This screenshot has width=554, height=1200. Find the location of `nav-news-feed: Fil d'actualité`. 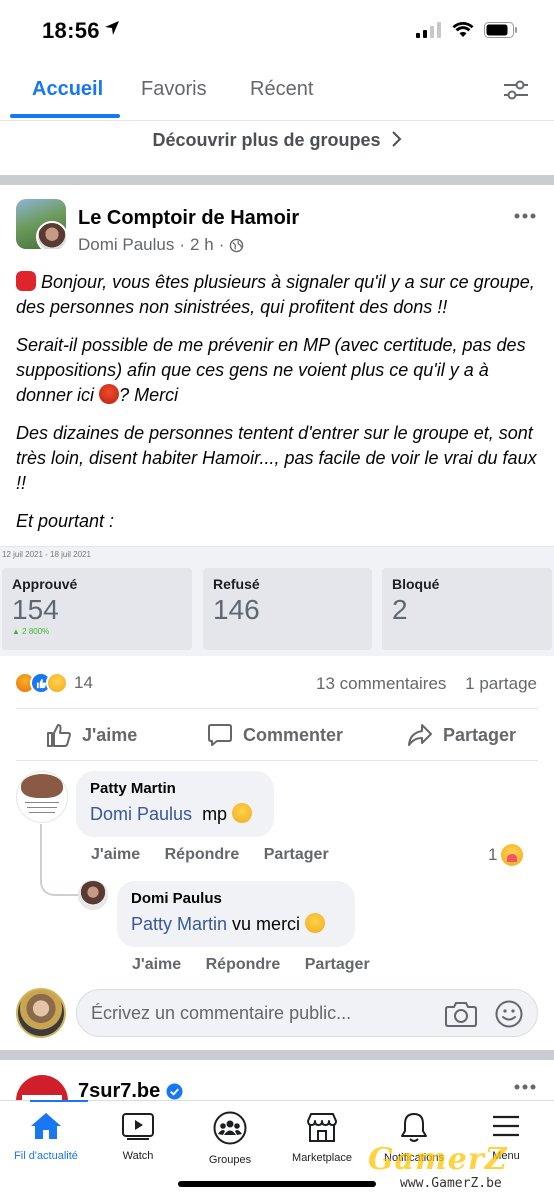

nav-news-feed: Fil d'actualité is located at coordinates (46, 1141).